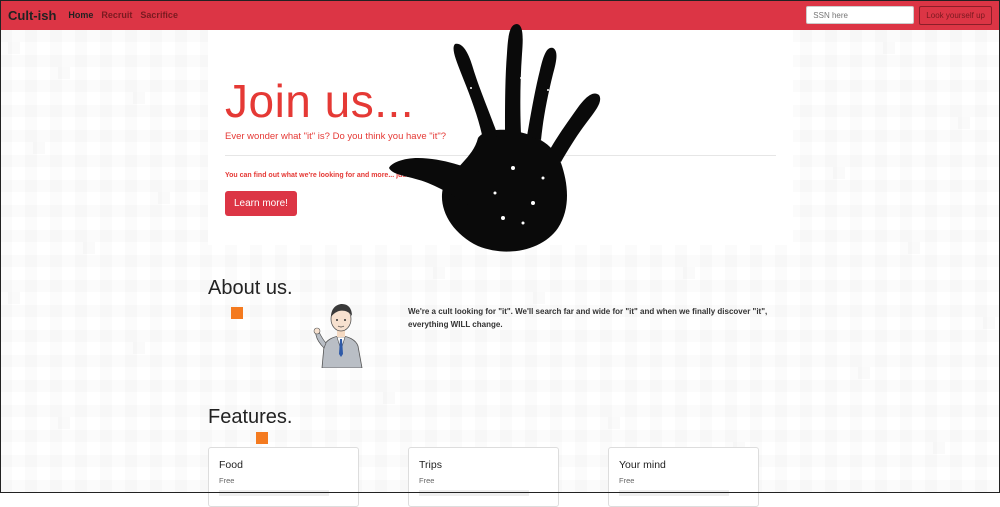 This screenshot has width=1000, height=507. Describe the element at coordinates (116, 15) in the screenshot. I see `nav-recruit: Recruit` at that location.